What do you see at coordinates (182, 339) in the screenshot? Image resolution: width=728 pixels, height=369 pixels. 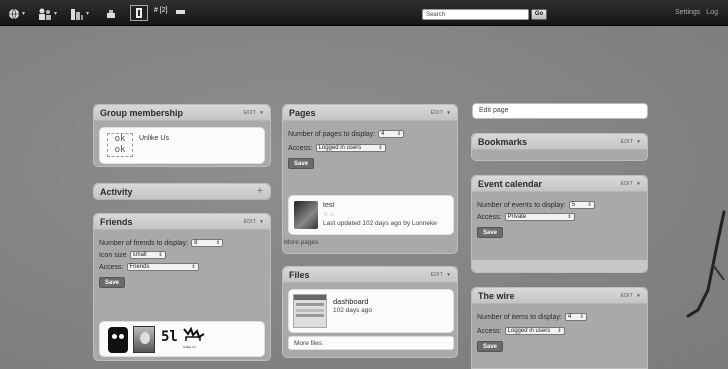 I see `friends-list: 5l Unlike Us` at bounding box center [182, 339].